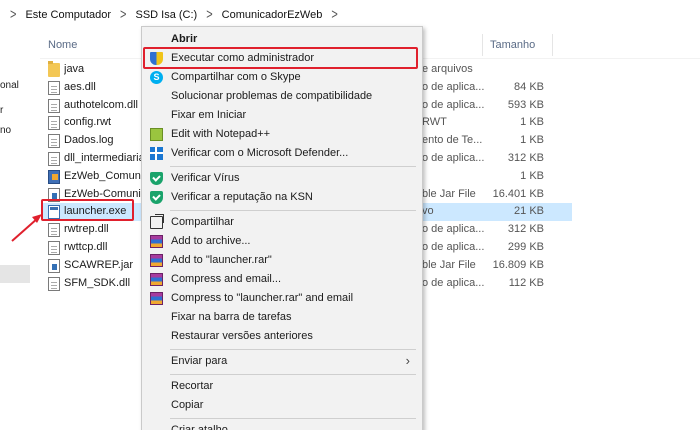 The height and width of the screenshot is (430, 700). I want to click on file-name: SCAWREP.jar, so click(99, 264).